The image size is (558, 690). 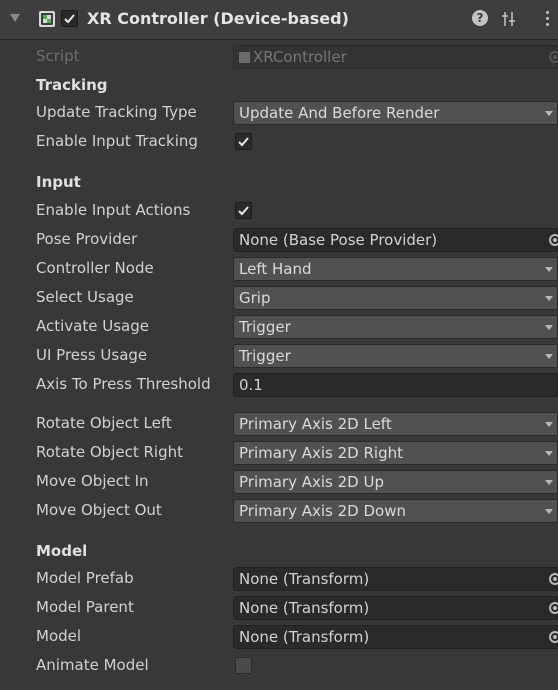 I want to click on update-tracking-type-label: Update Tracking Type, so click(x=116, y=112).